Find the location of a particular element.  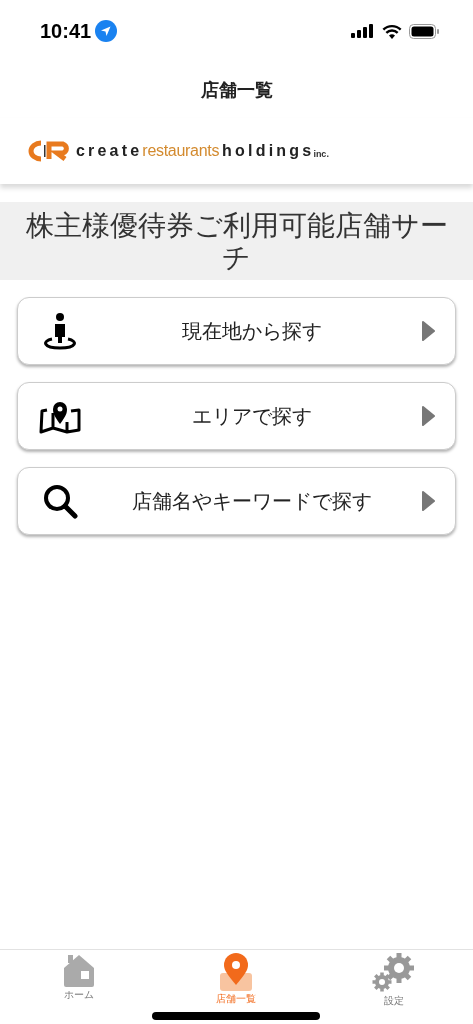

battery-icon is located at coordinates (424, 31).